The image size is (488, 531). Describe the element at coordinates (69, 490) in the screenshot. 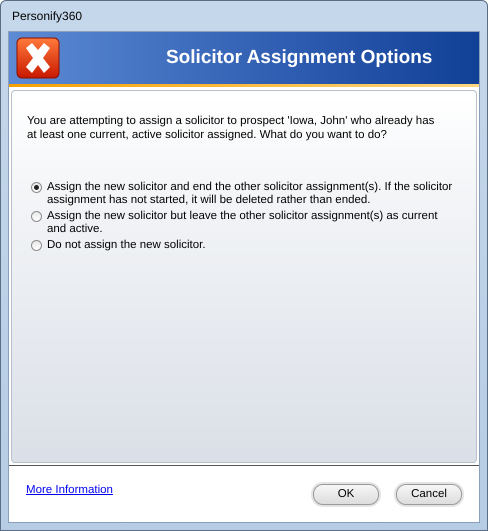

I see `more-information-link: More Information` at that location.